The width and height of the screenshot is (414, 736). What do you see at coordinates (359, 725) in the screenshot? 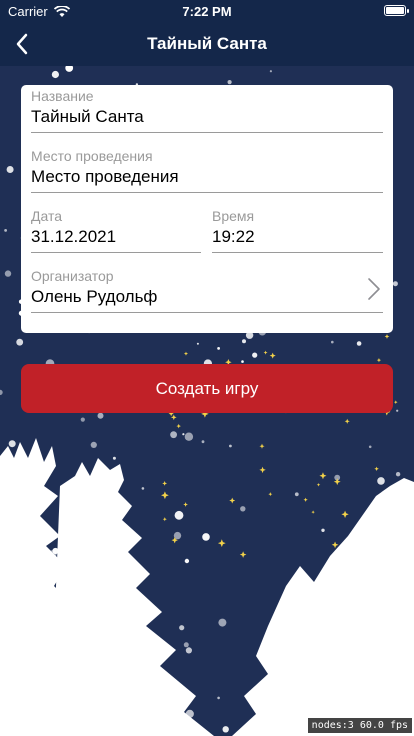
I see `debug-fps-label: nodes:3 60.0 fps` at bounding box center [359, 725].